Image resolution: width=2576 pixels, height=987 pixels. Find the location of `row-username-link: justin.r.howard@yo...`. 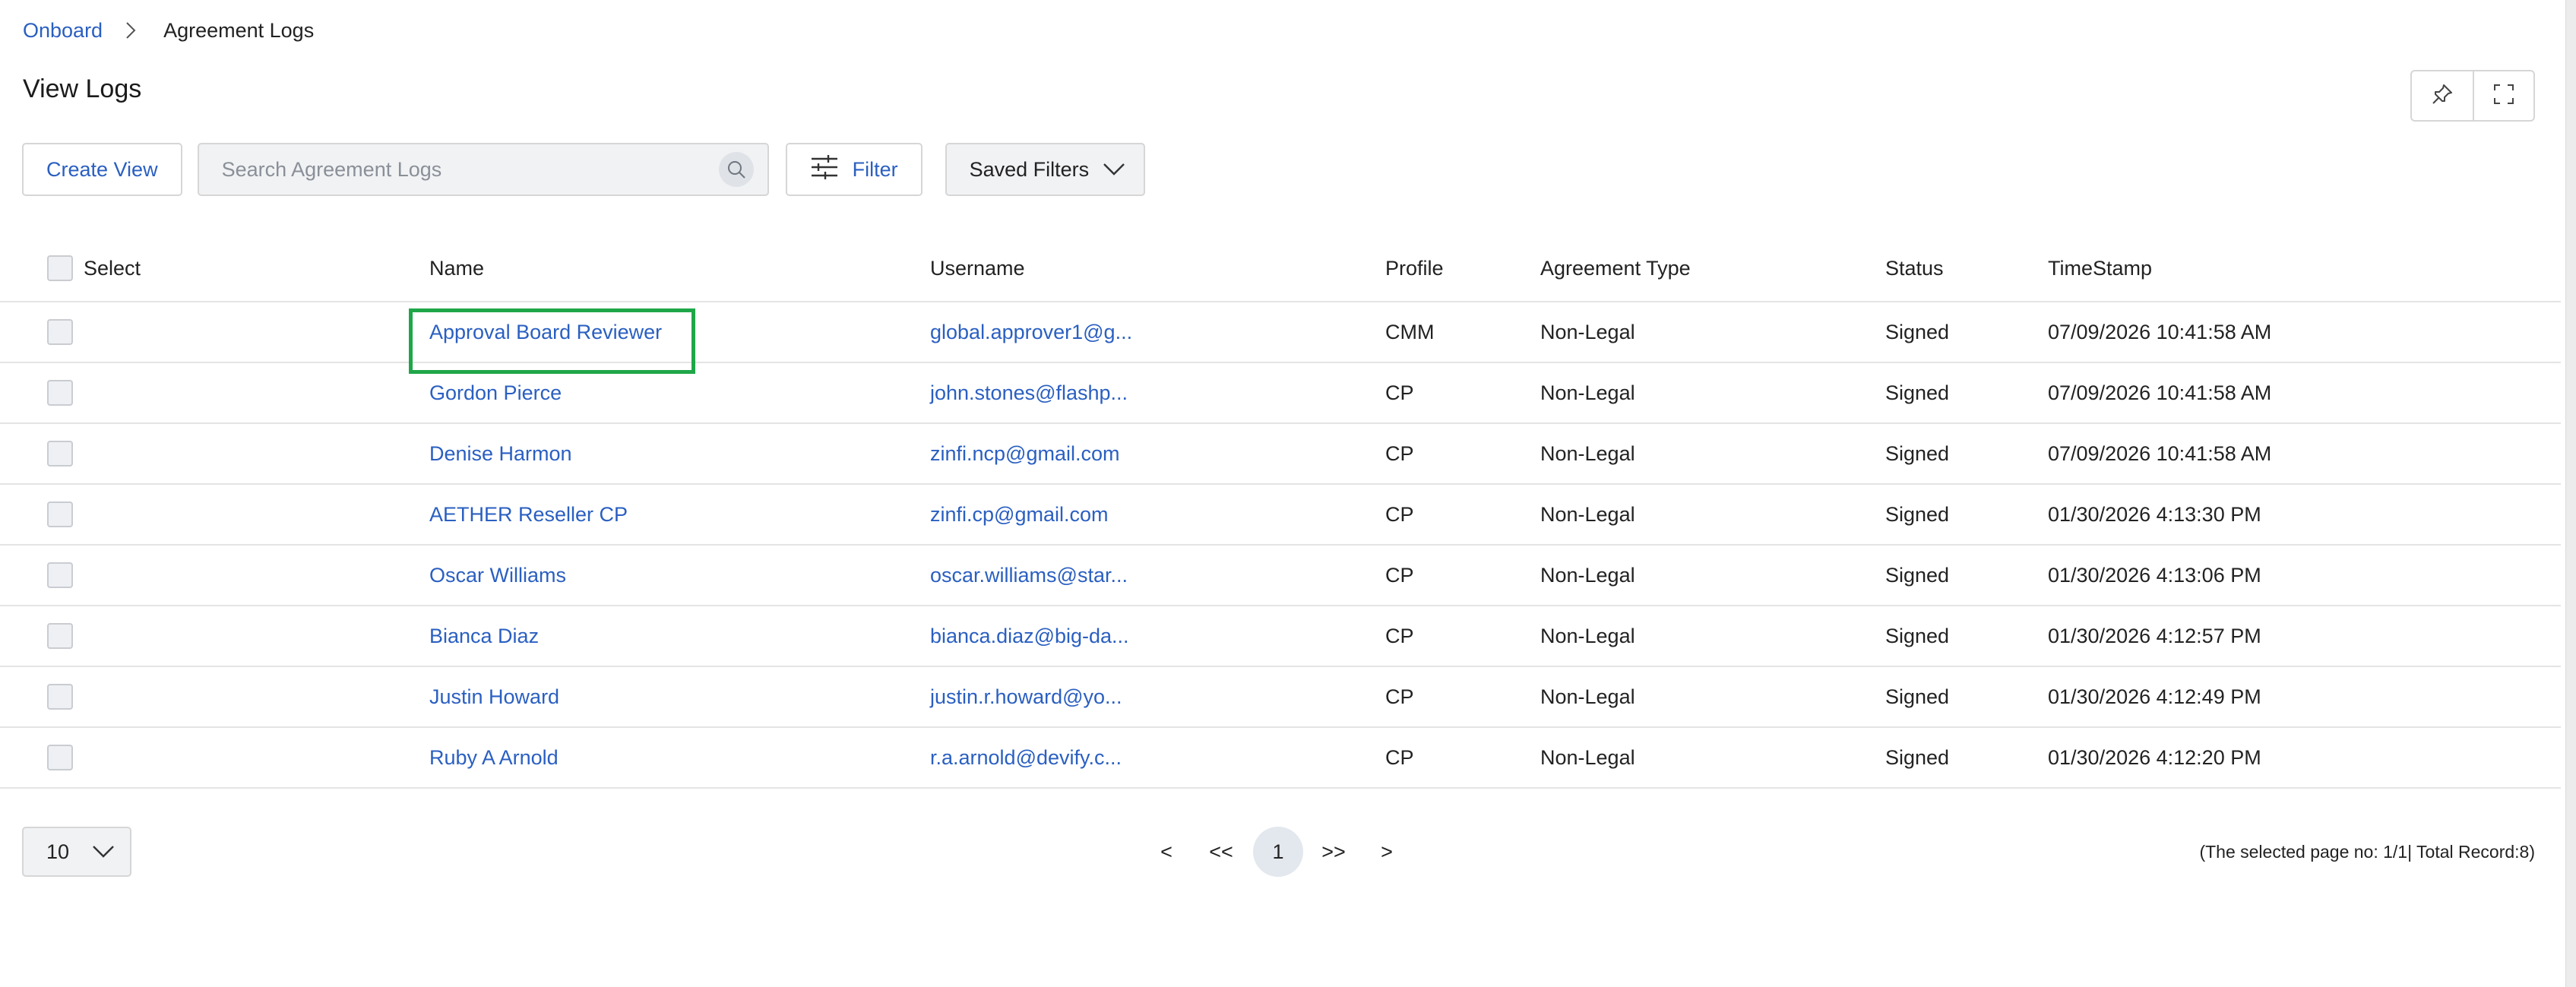

row-username-link: justin.r.howard@yo... is located at coordinates (1026, 696).